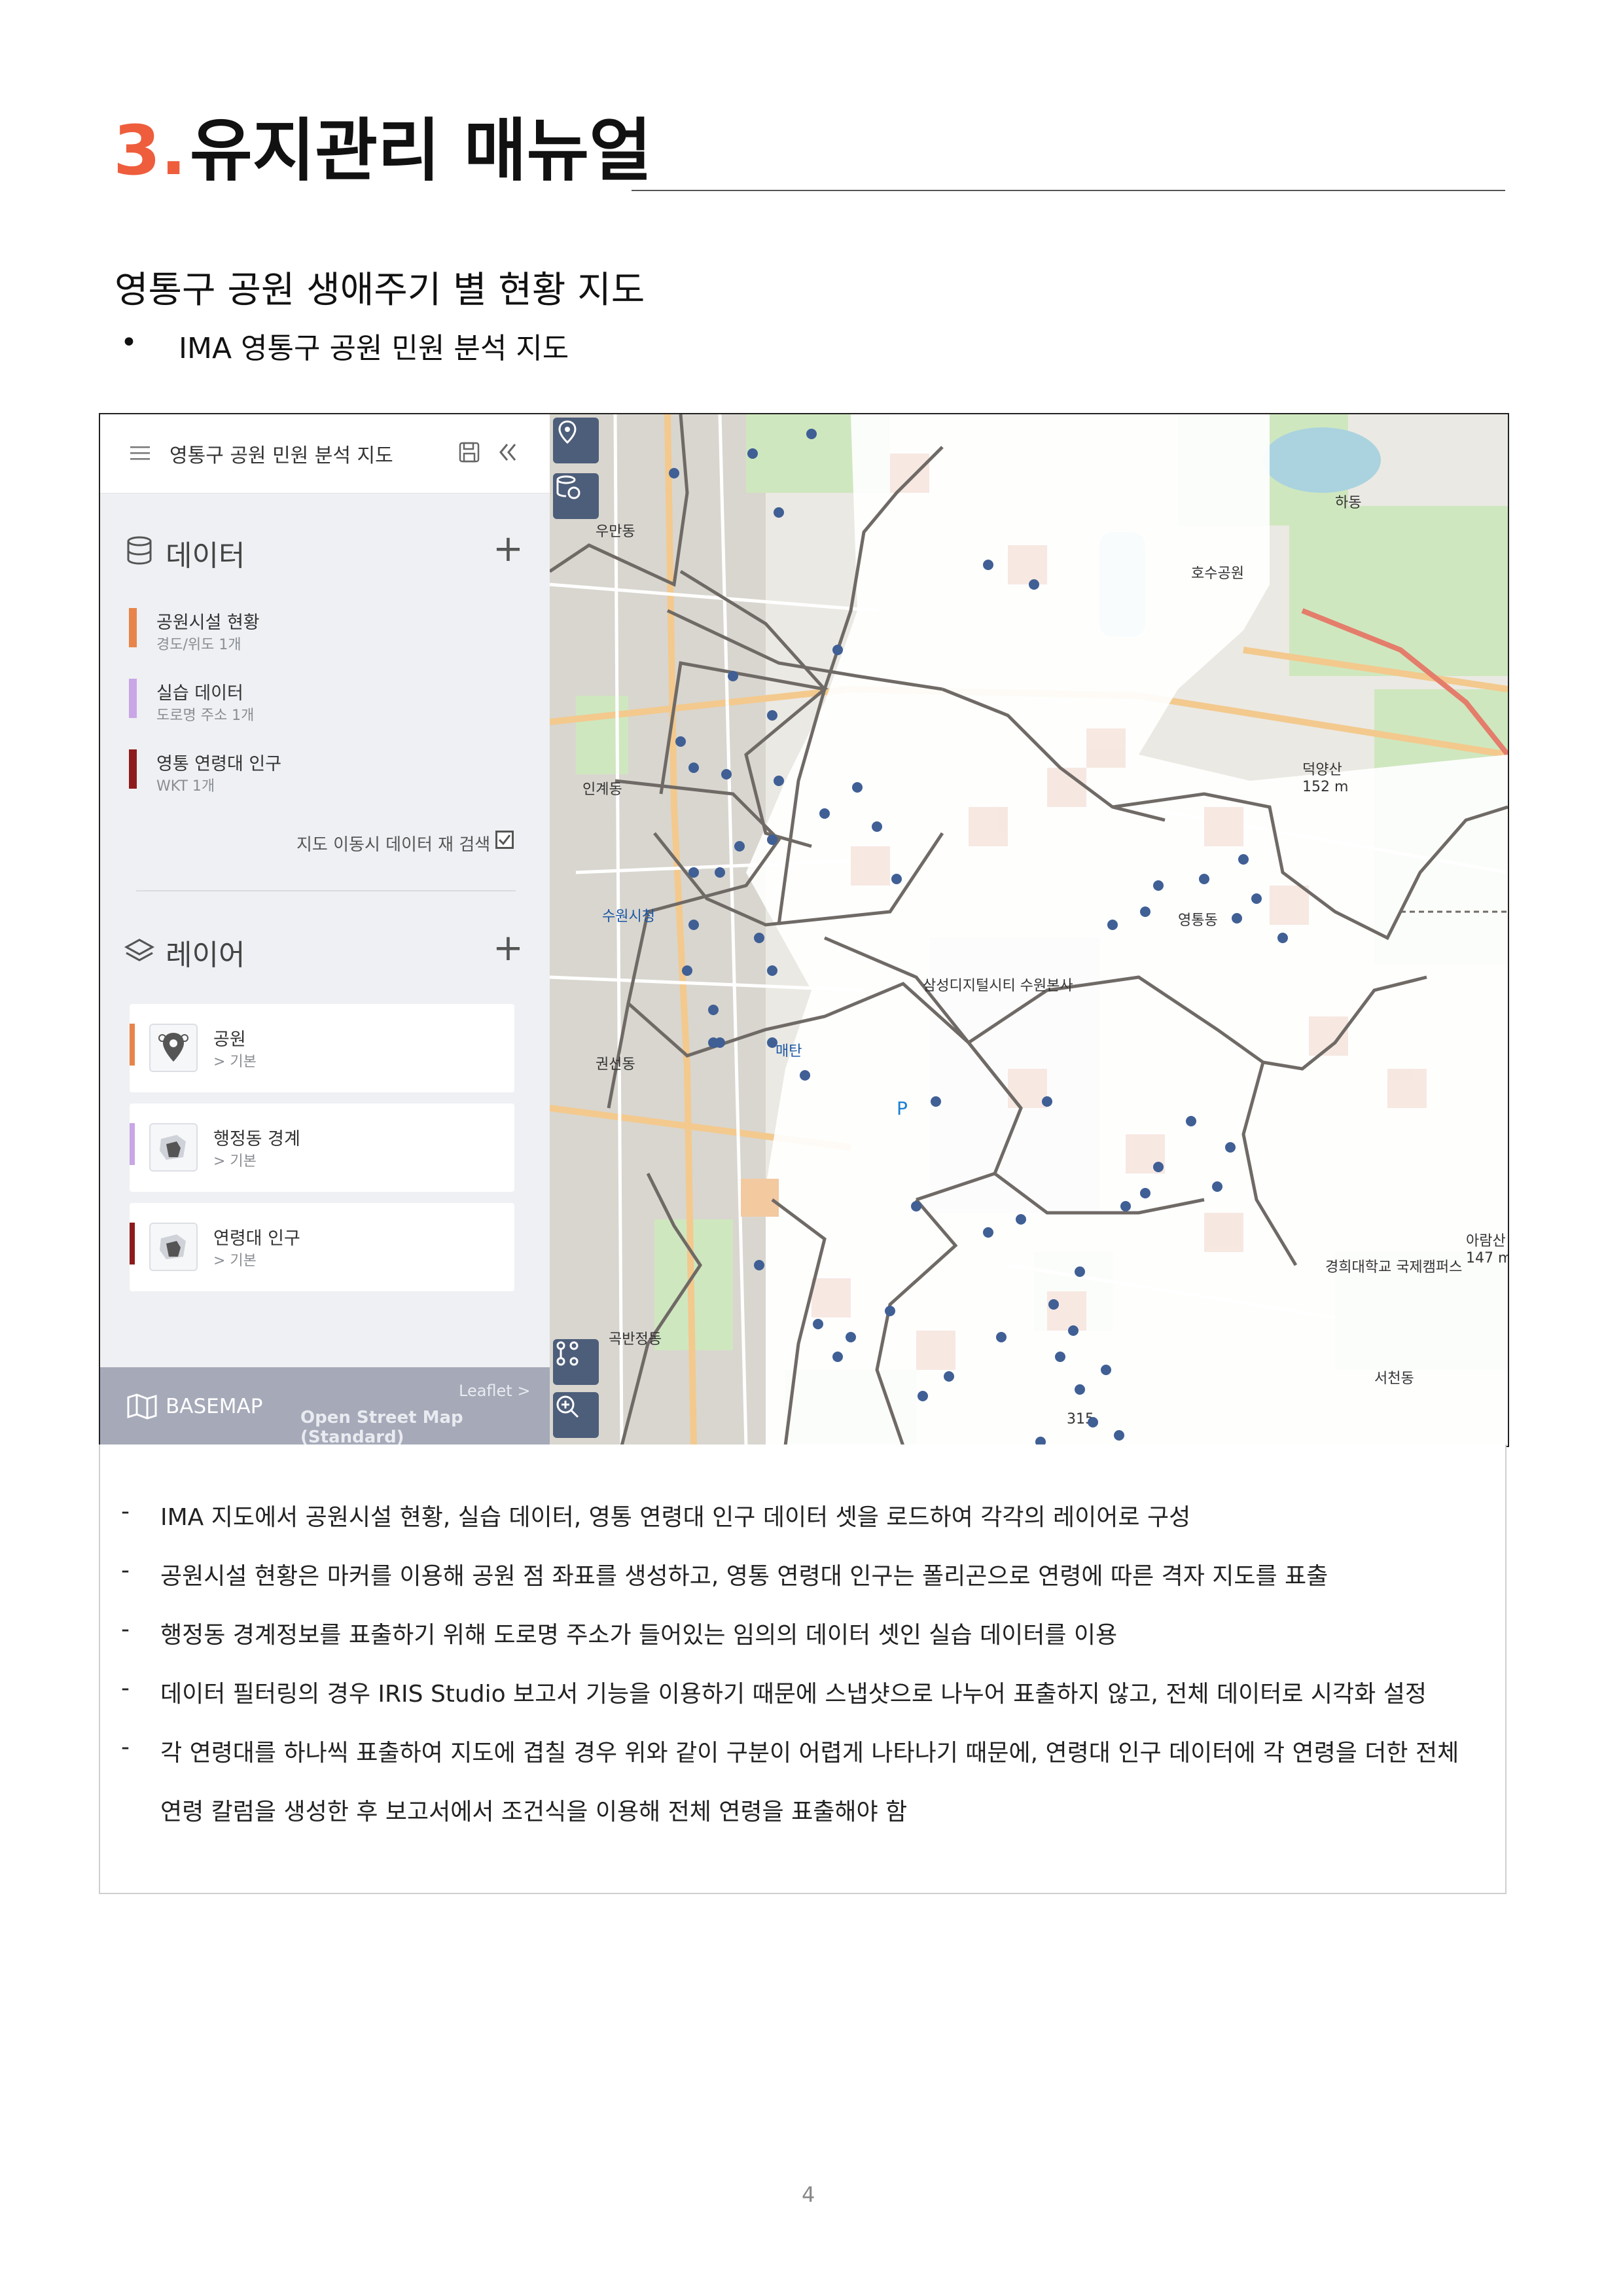 The height and width of the screenshot is (2296, 1623). What do you see at coordinates (469, 452) in the screenshot?
I see `save-icon` at bounding box center [469, 452].